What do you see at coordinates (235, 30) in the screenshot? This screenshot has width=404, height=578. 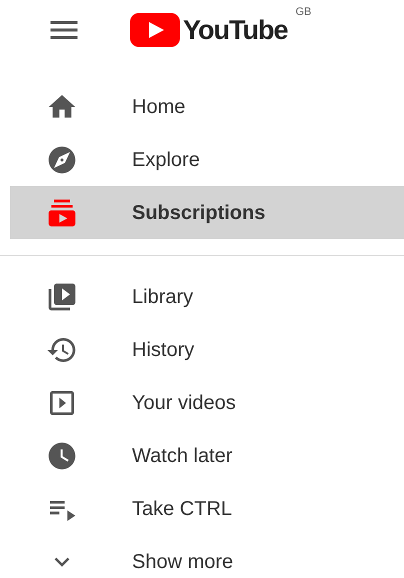 I see `logo-text: YouTube` at bounding box center [235, 30].